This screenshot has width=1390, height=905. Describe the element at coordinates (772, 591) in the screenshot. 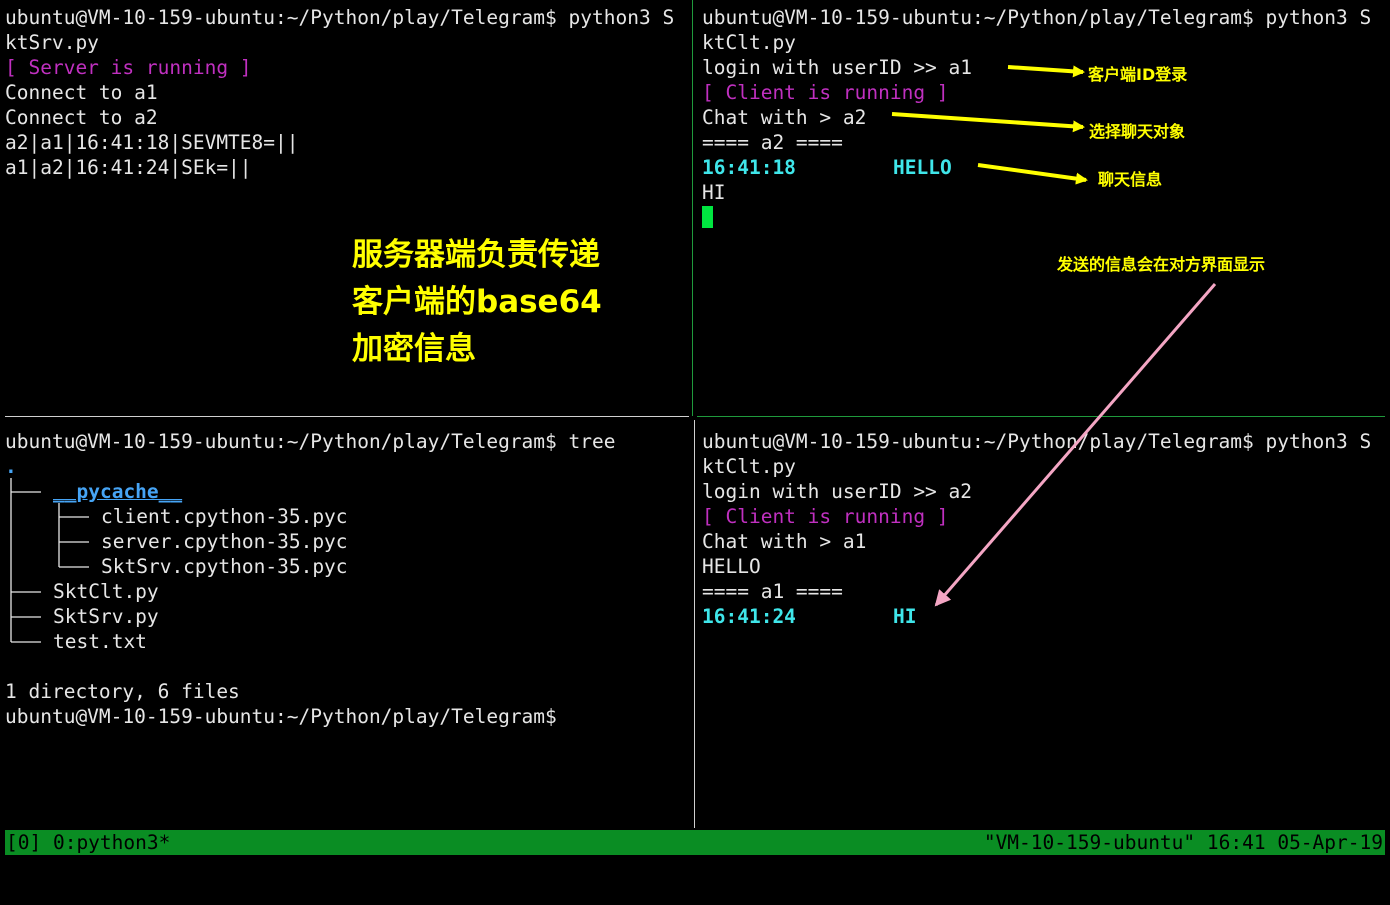

I see `chat-header-line: ==== a1 ====` at that location.